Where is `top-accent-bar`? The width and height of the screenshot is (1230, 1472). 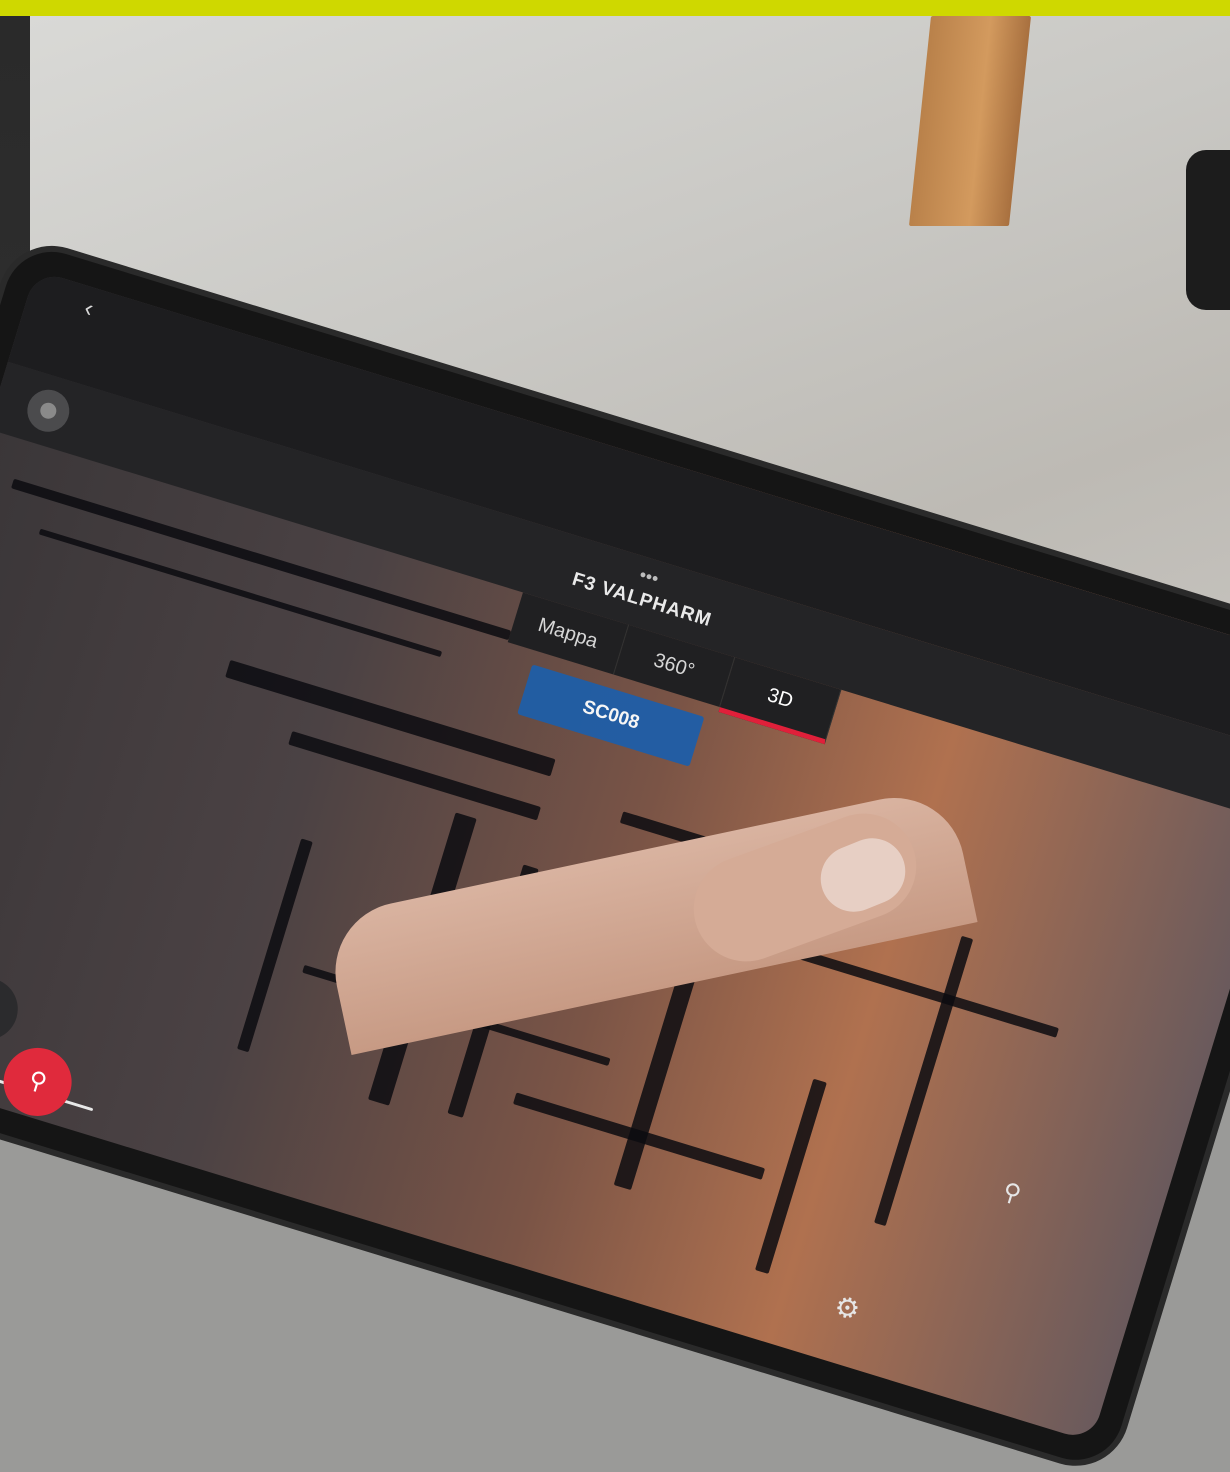
top-accent-bar is located at coordinates (615, 8).